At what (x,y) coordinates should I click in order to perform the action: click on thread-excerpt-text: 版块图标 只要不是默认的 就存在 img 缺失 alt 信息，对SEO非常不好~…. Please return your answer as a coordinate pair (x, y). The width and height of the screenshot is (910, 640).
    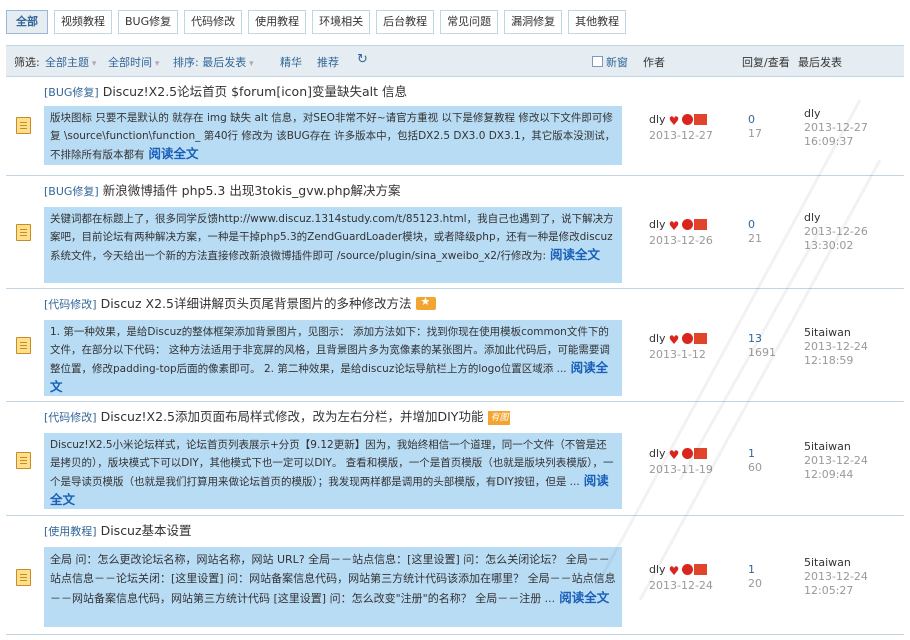
    Looking at the image, I should click on (333, 136).